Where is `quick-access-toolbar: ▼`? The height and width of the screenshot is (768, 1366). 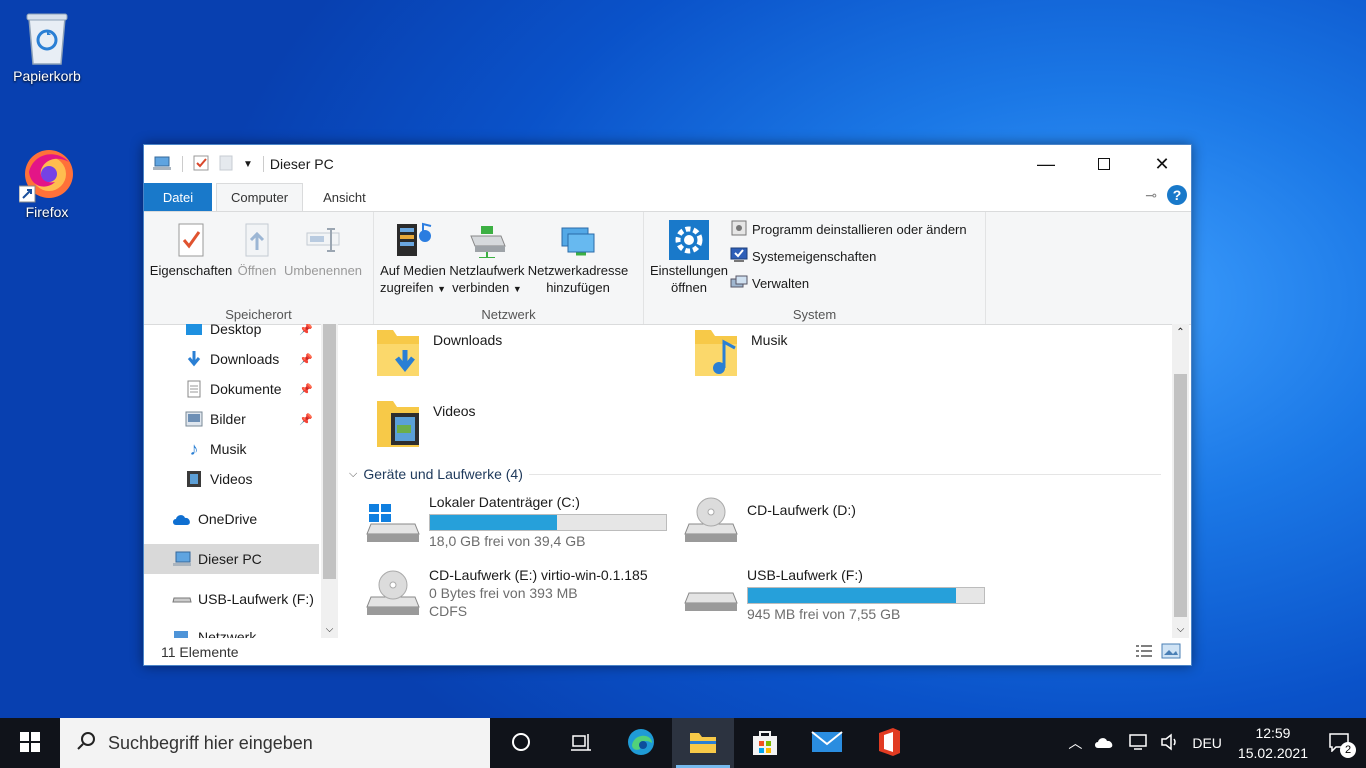 quick-access-toolbar: ▼ is located at coordinates (204, 164).